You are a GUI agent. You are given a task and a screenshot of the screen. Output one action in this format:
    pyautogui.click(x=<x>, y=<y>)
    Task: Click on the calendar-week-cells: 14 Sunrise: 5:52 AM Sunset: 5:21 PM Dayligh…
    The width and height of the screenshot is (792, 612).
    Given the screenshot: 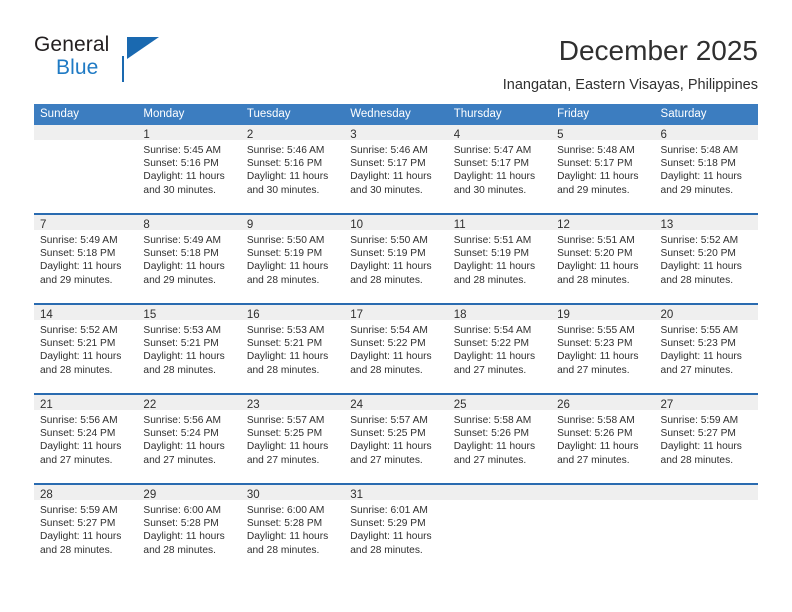 What is the action you would take?
    pyautogui.click(x=396, y=349)
    